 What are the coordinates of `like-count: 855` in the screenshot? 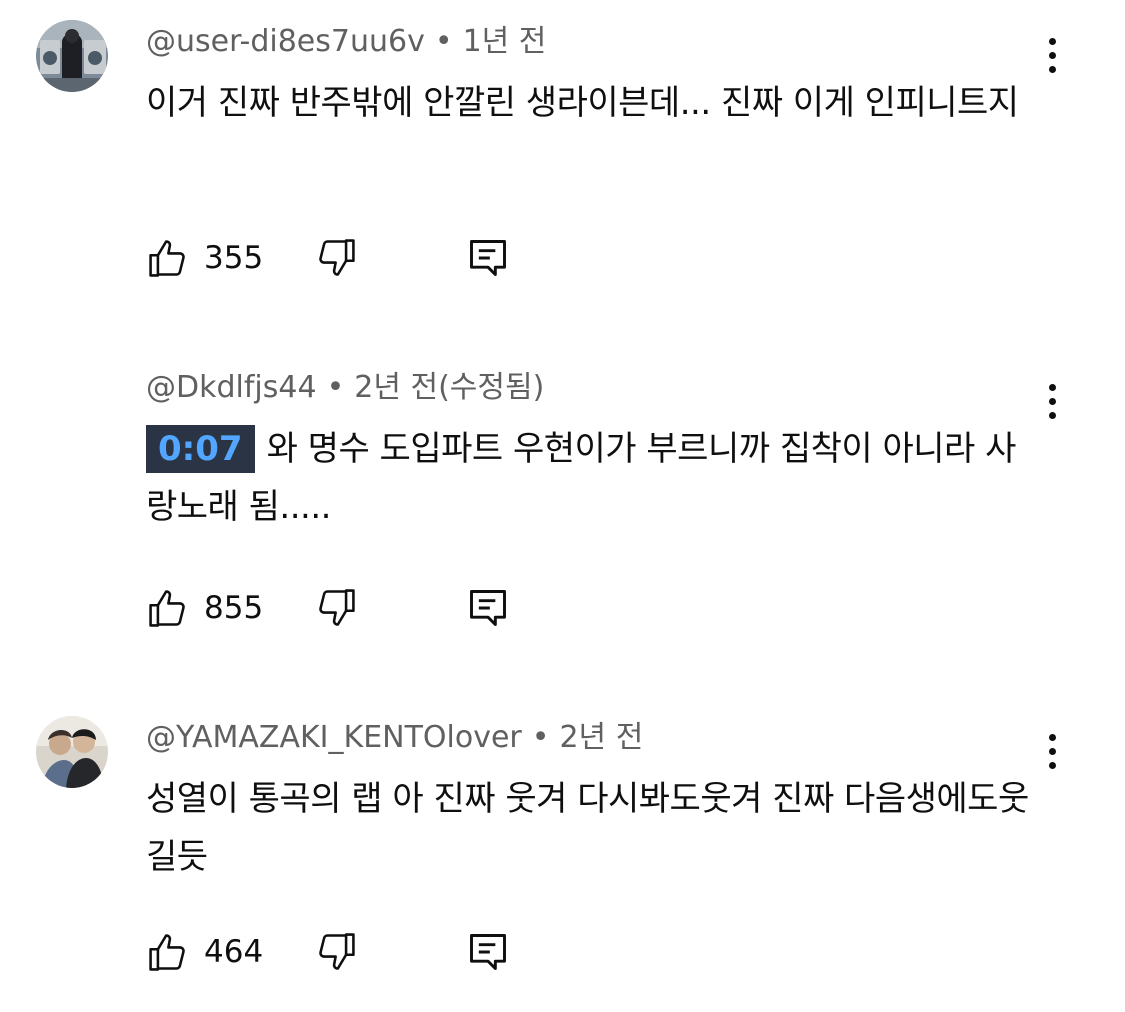 It's located at (234, 608).